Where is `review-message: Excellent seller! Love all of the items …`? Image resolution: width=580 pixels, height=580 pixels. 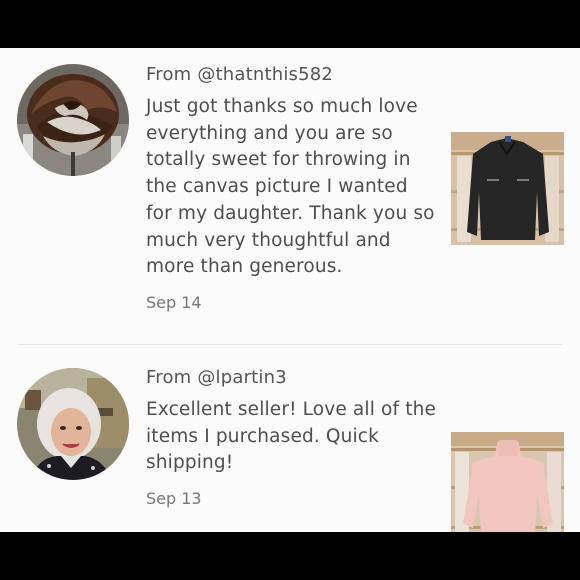 review-message: Excellent seller! Love all of the items … is located at coordinates (291, 436).